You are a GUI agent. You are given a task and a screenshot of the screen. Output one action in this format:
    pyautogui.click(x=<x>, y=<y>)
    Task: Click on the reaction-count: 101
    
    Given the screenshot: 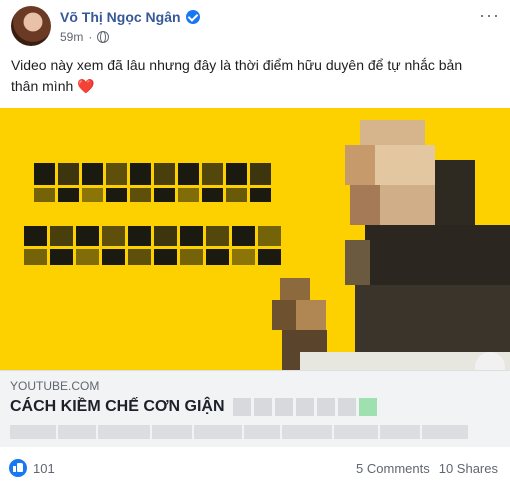 What is the action you would take?
    pyautogui.click(x=44, y=468)
    